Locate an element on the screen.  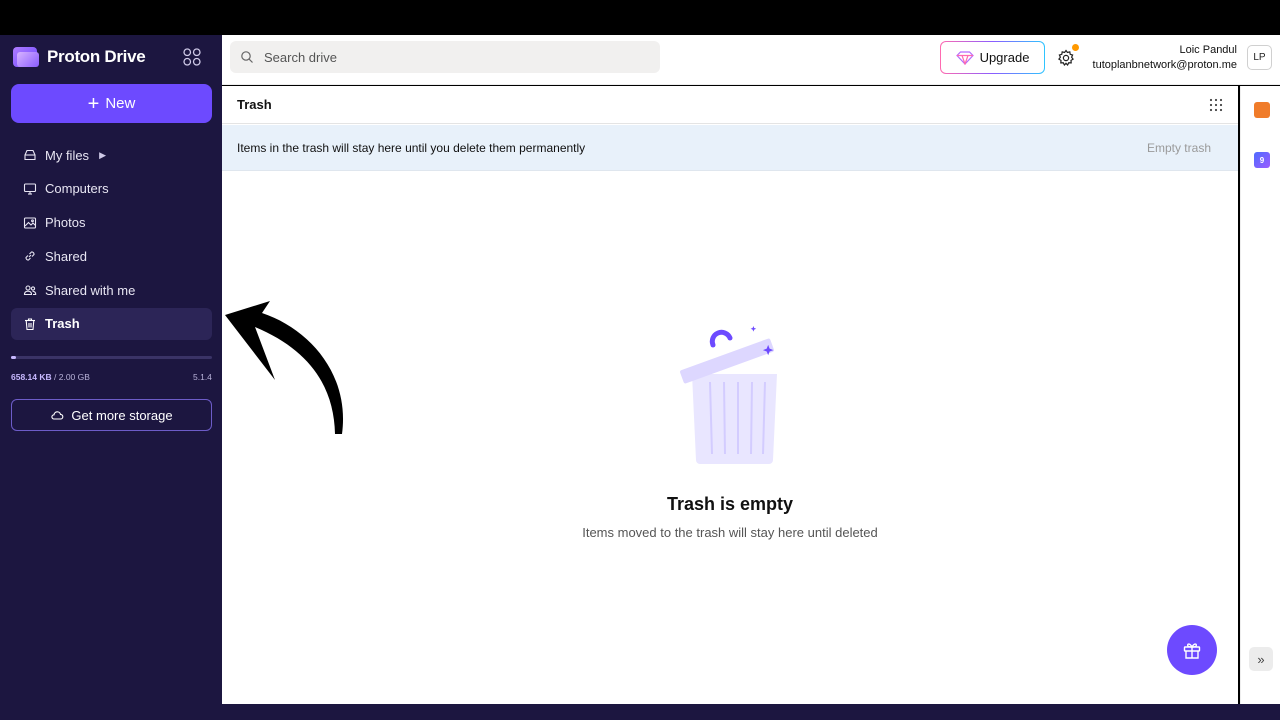
gift-icon is located at coordinates (1192, 651).